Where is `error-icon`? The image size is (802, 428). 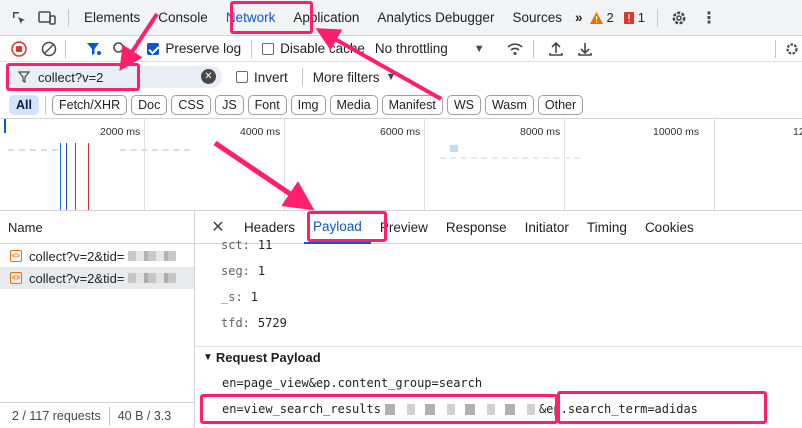 error-icon is located at coordinates (628, 17).